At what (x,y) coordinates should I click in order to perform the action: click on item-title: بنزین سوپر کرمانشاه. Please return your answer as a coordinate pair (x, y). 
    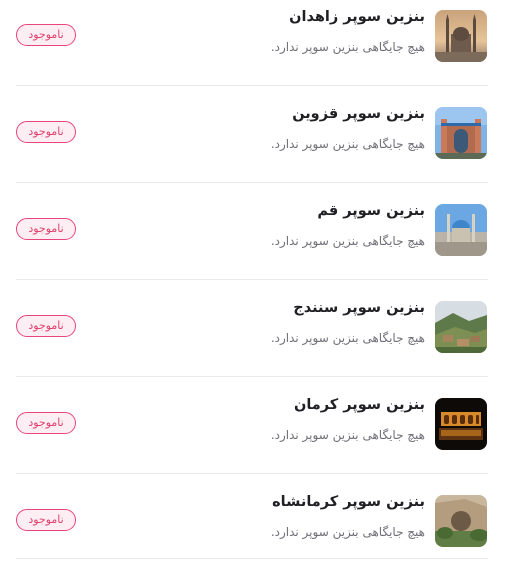
    Looking at the image, I should click on (348, 502).